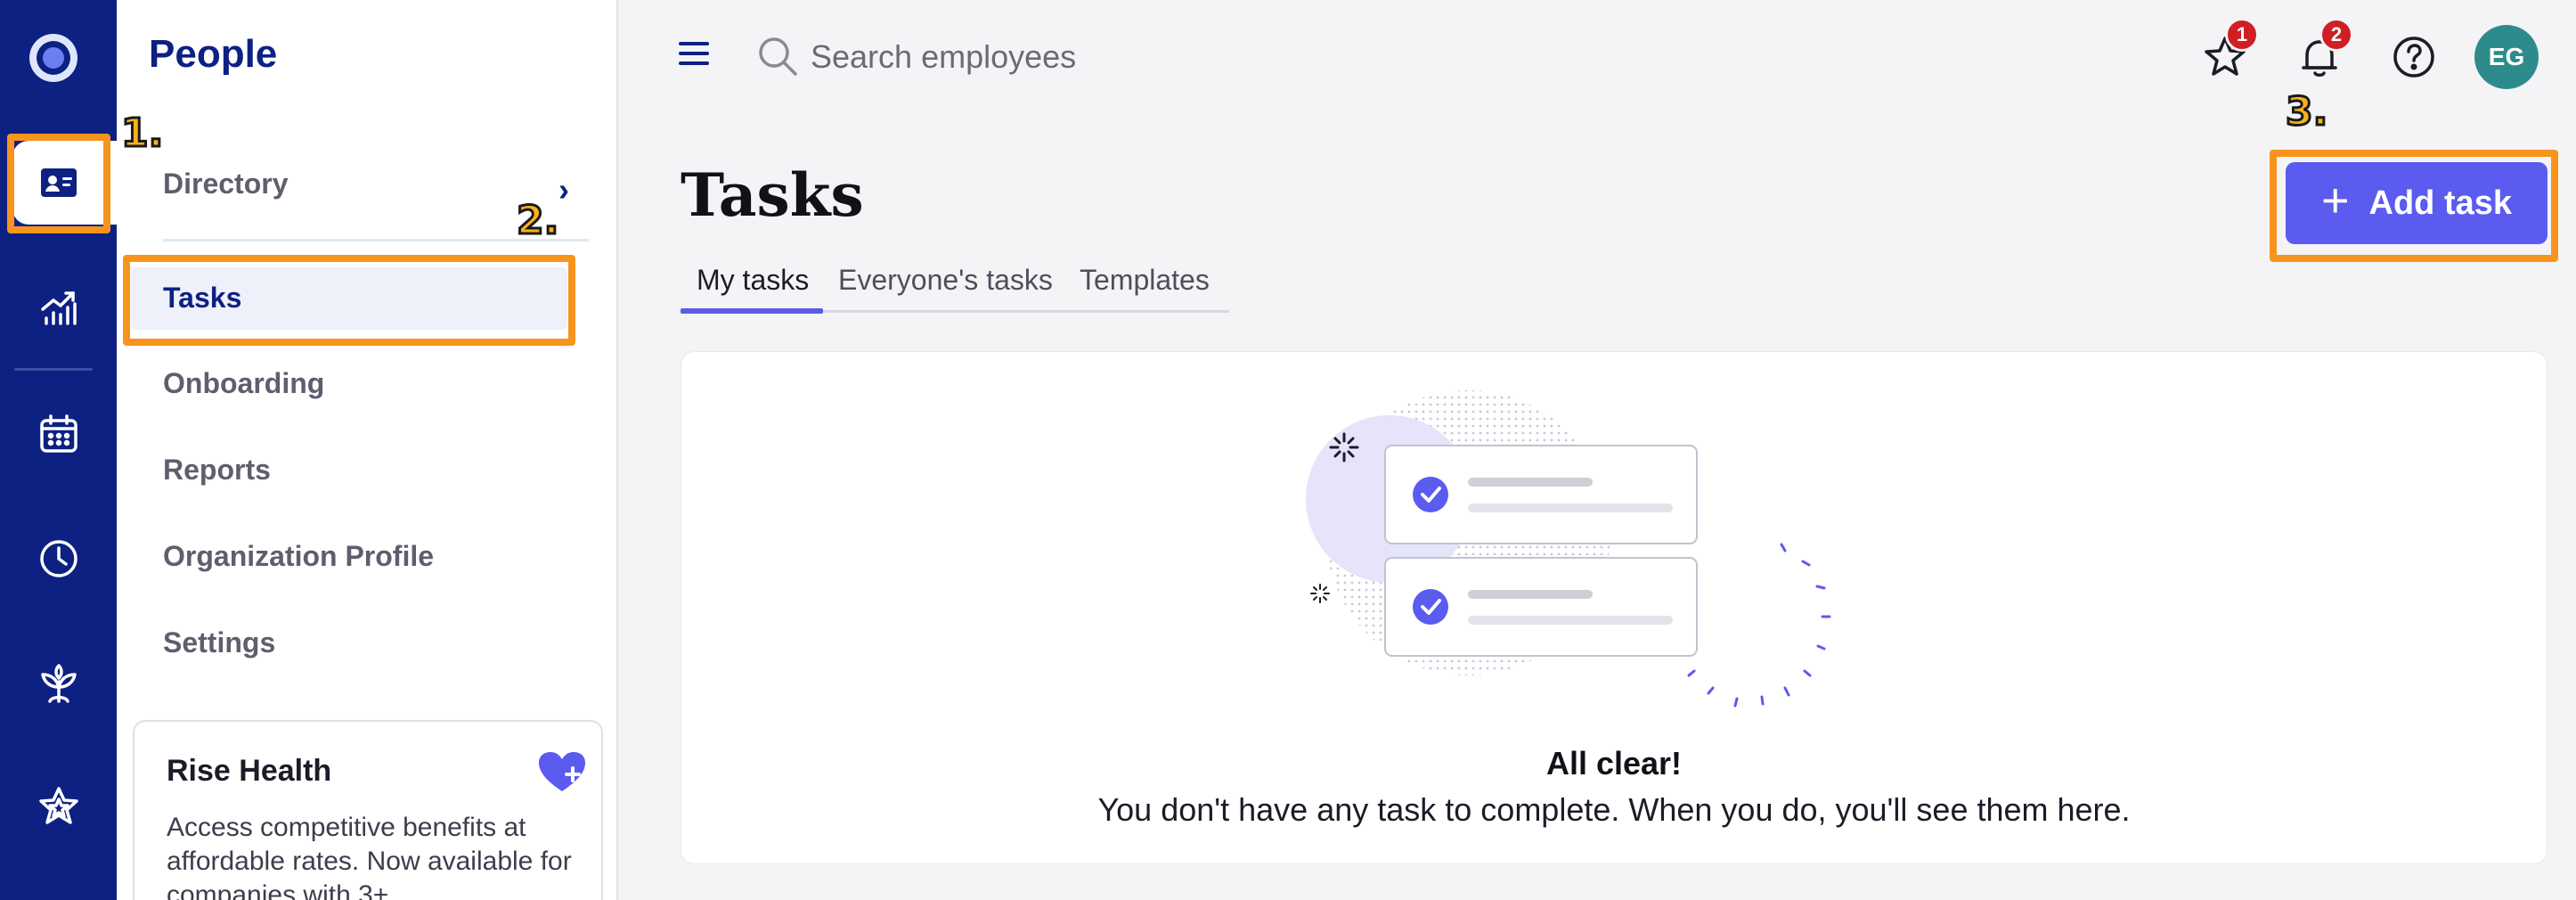  I want to click on step-2-label: 2., so click(537, 221).